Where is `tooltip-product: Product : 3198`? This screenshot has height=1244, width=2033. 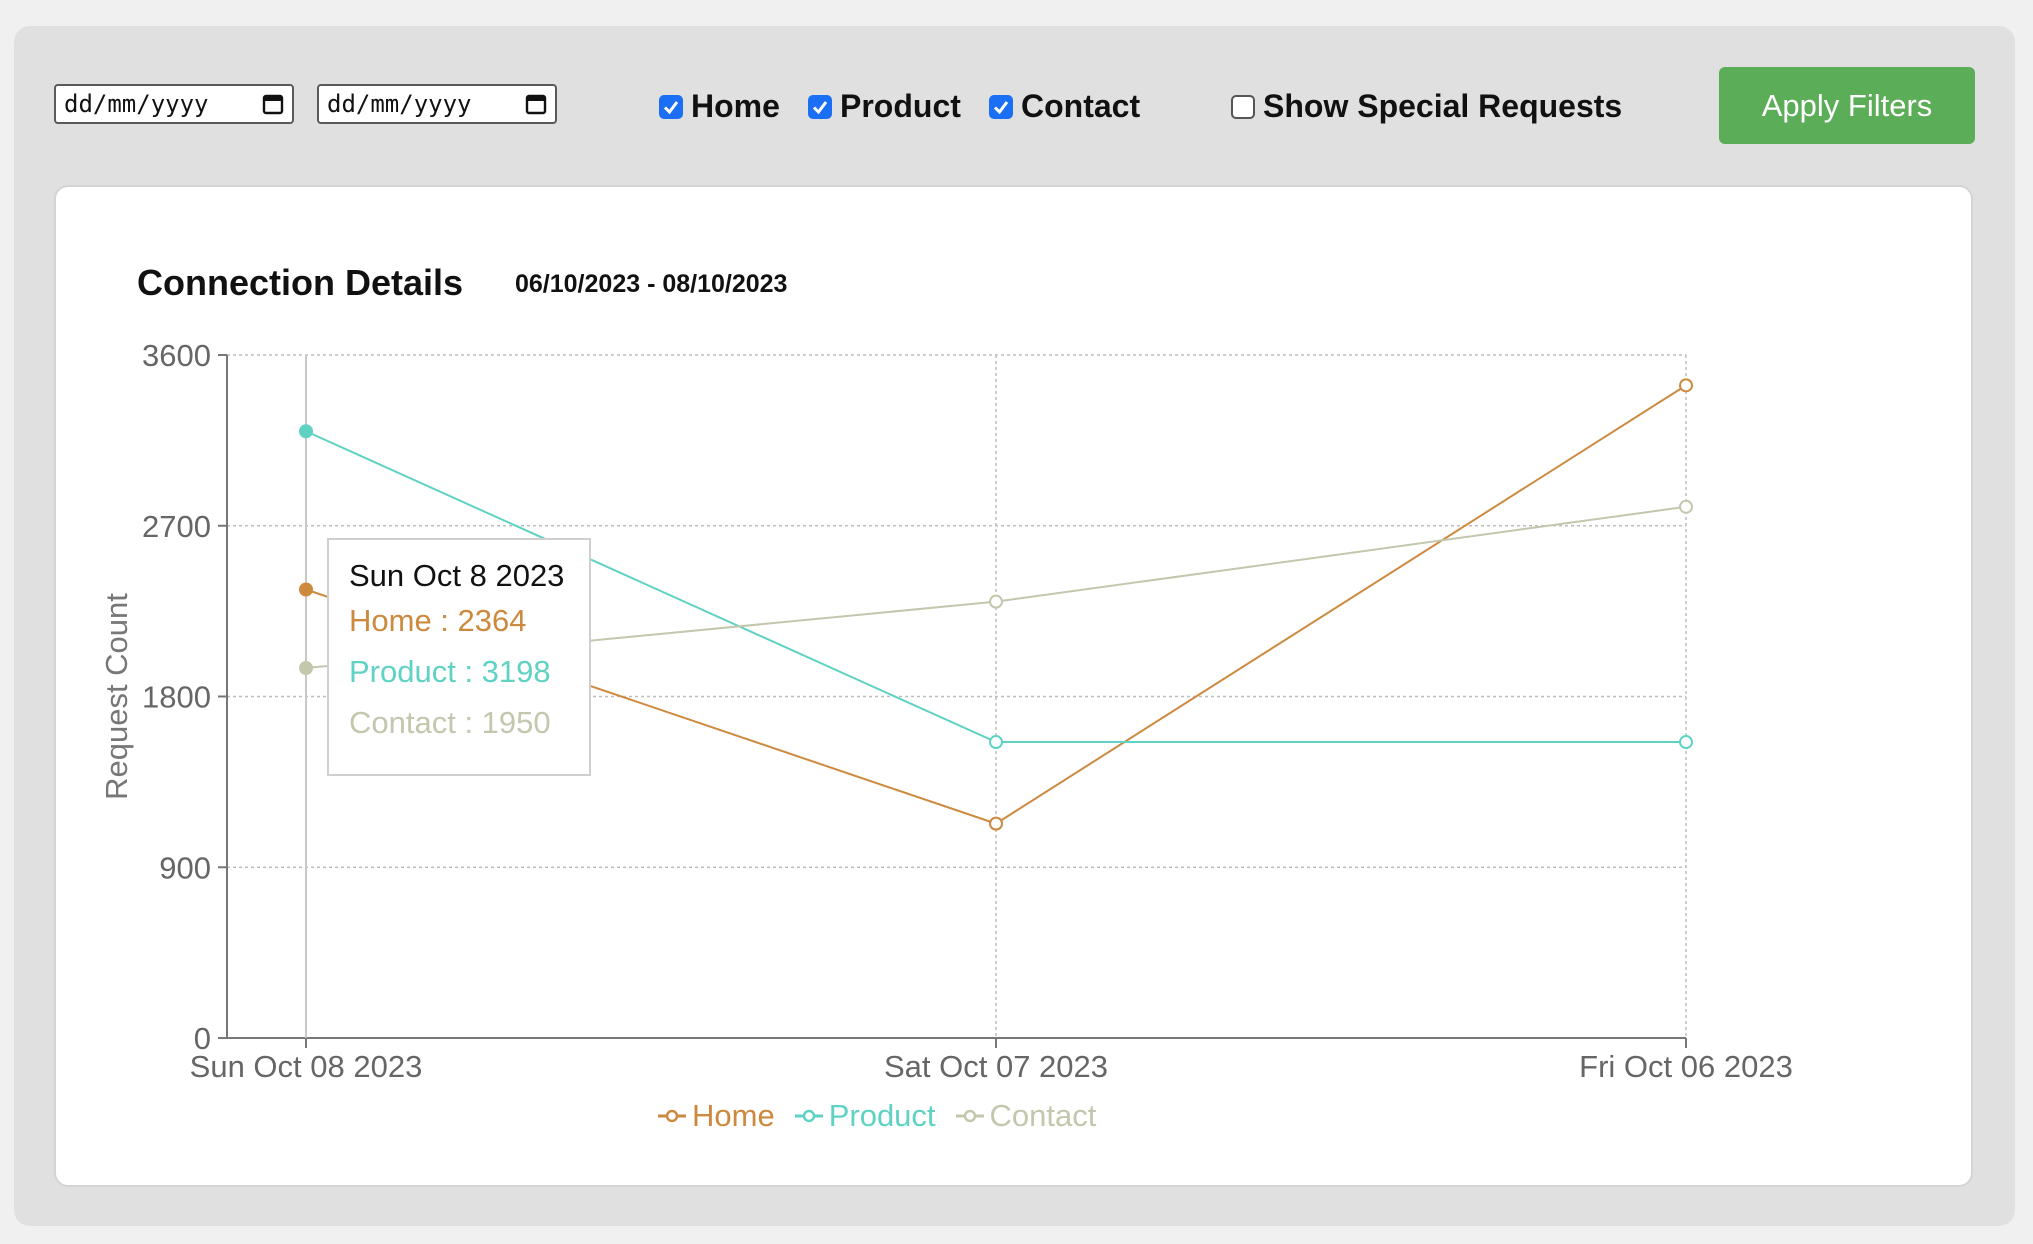 tooltip-product: Product : 3198 is located at coordinates (450, 671).